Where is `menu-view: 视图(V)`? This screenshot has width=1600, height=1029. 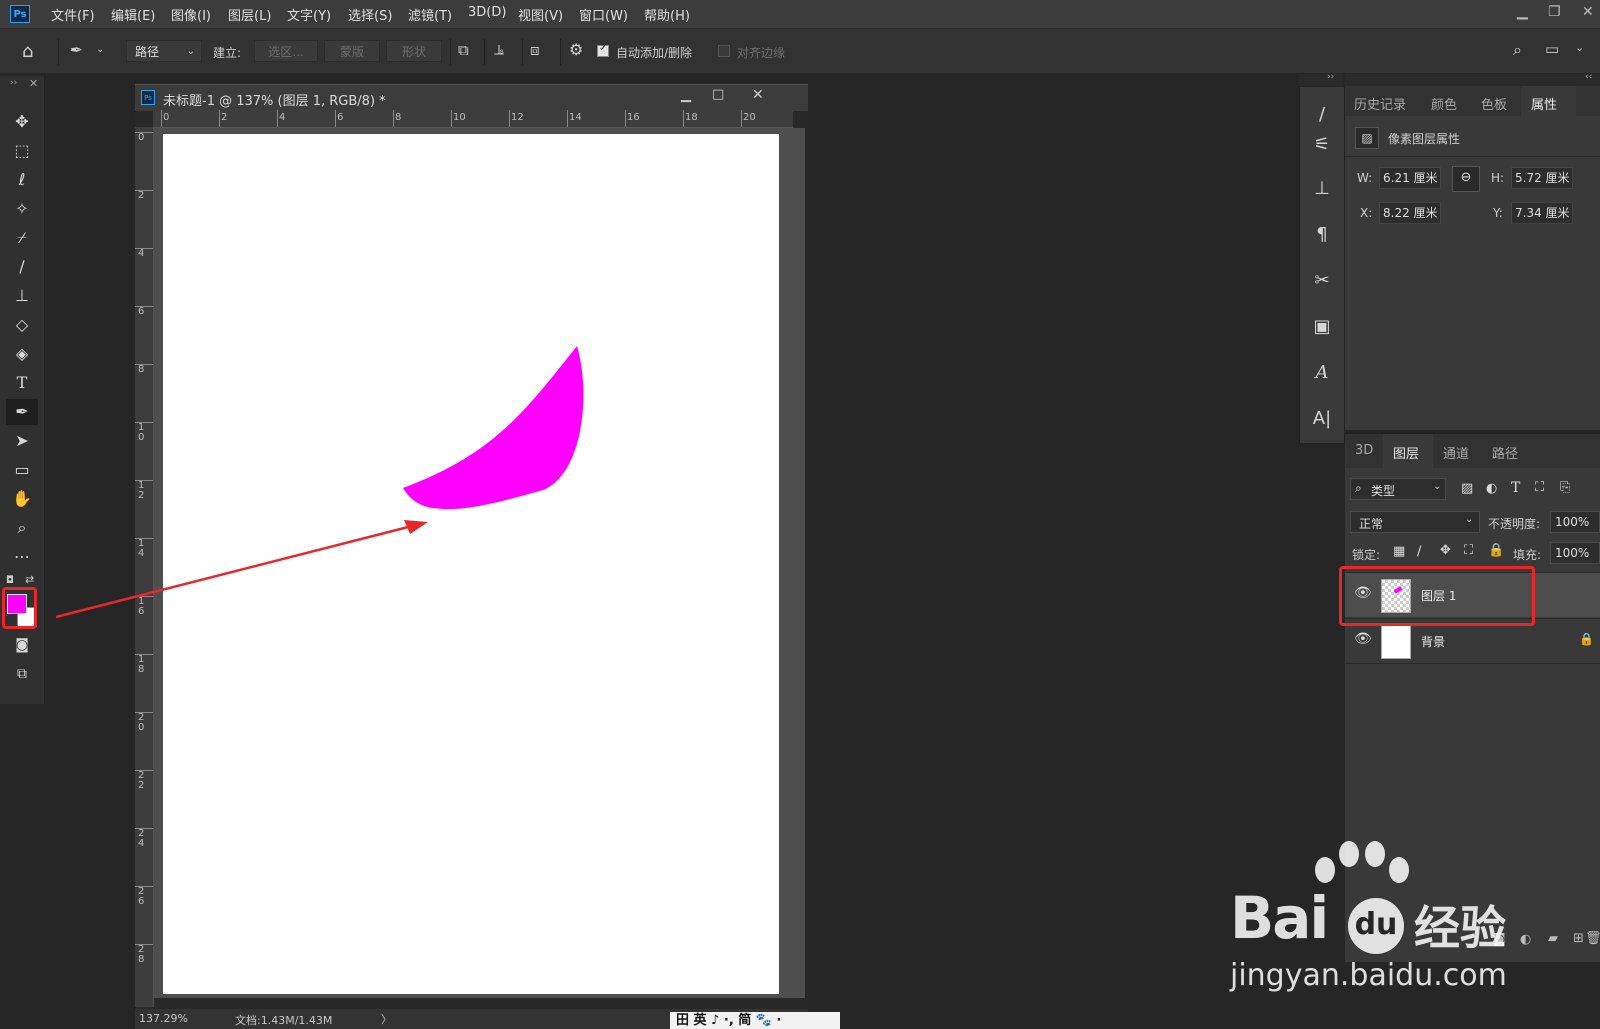 menu-view: 视图(V) is located at coordinates (540, 14).